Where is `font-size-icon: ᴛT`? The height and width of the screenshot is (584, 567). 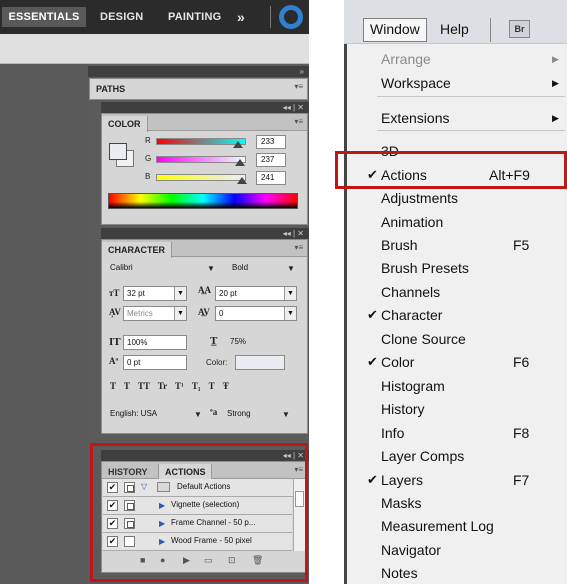 font-size-icon: ᴛT is located at coordinates (114, 293).